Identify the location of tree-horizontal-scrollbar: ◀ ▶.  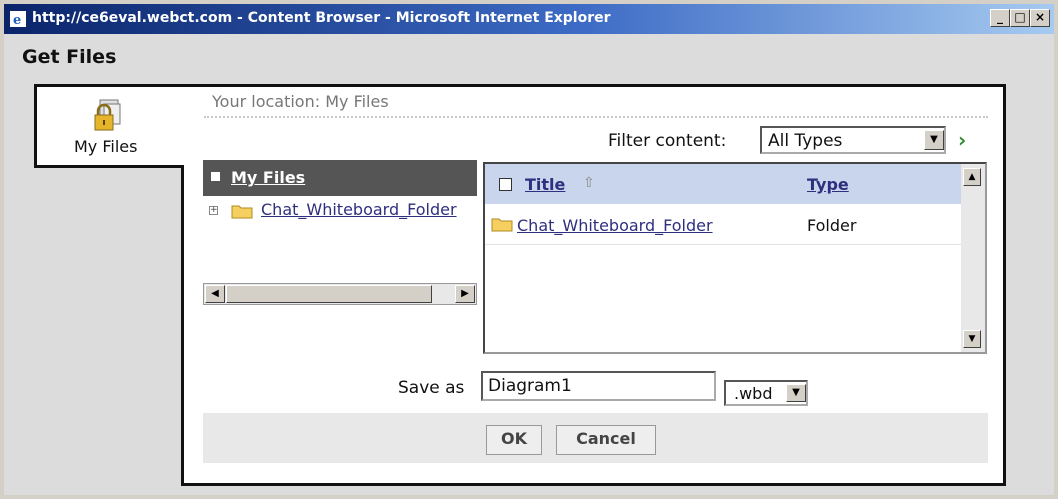
(340, 294).